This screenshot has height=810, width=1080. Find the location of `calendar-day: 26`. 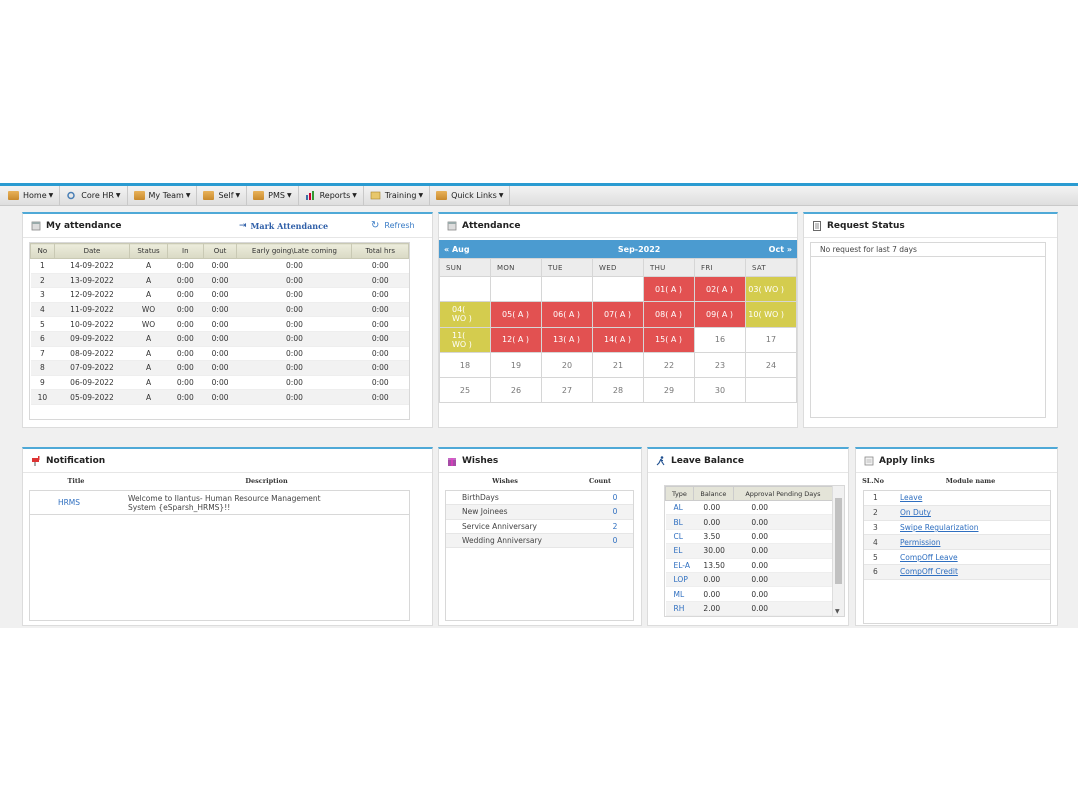

calendar-day: 26 is located at coordinates (516, 390).